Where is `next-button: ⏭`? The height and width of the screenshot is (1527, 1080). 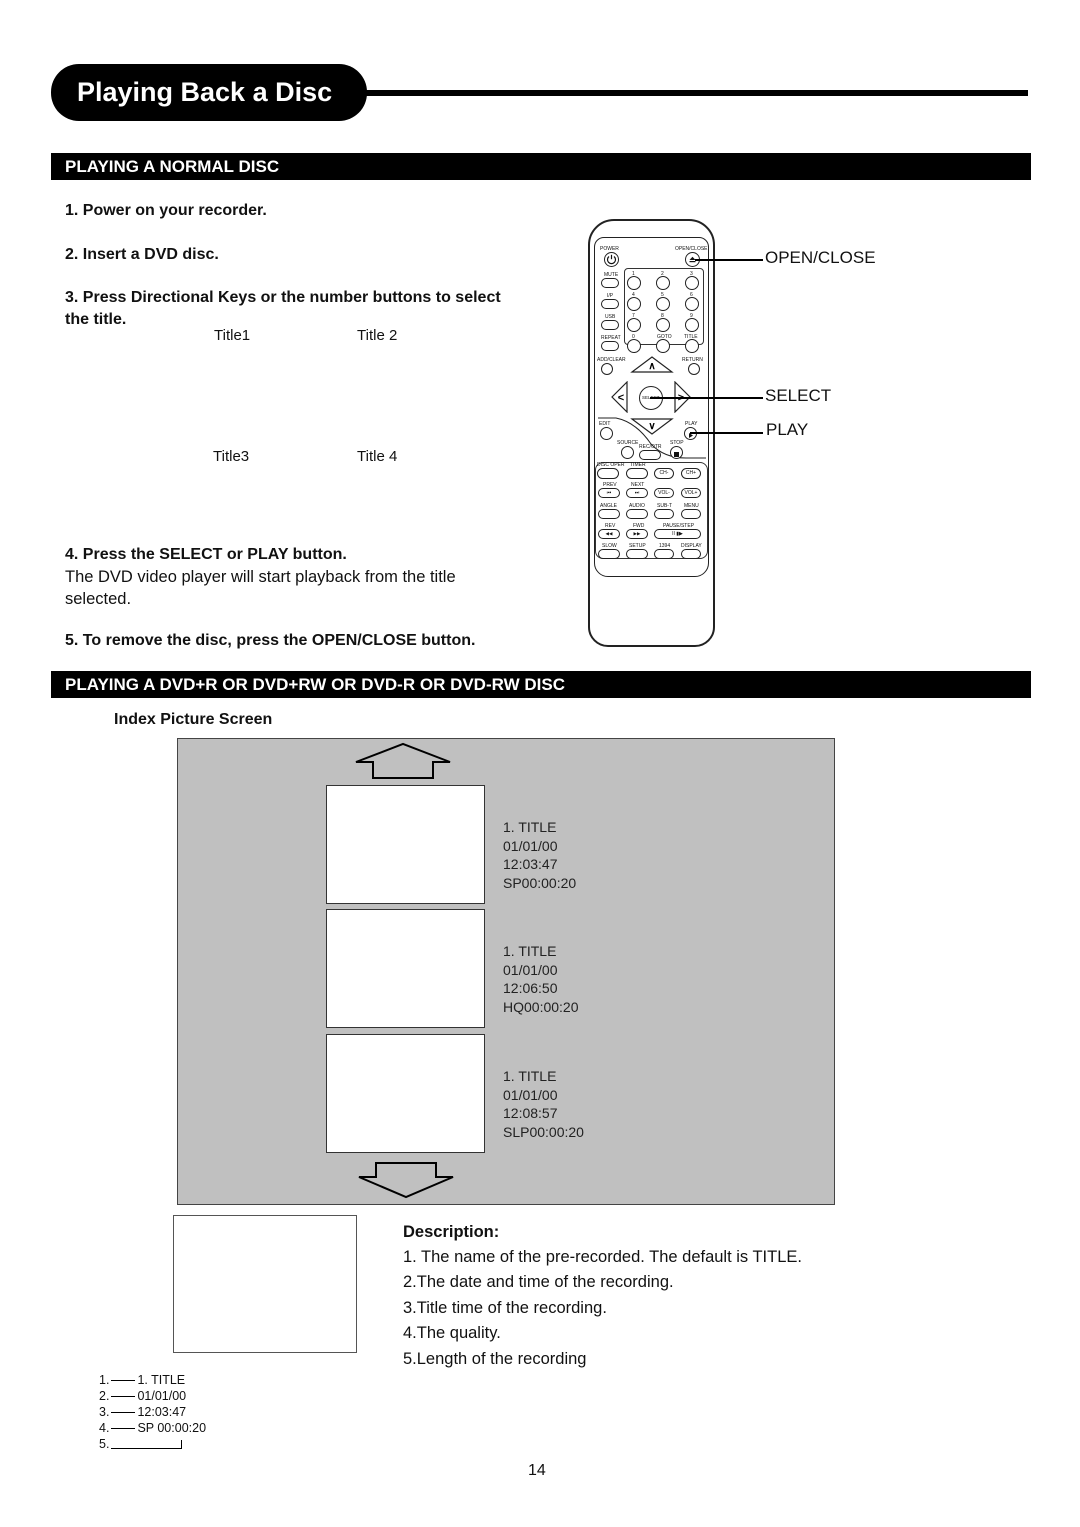
next-button: ⏭ is located at coordinates (637, 493).